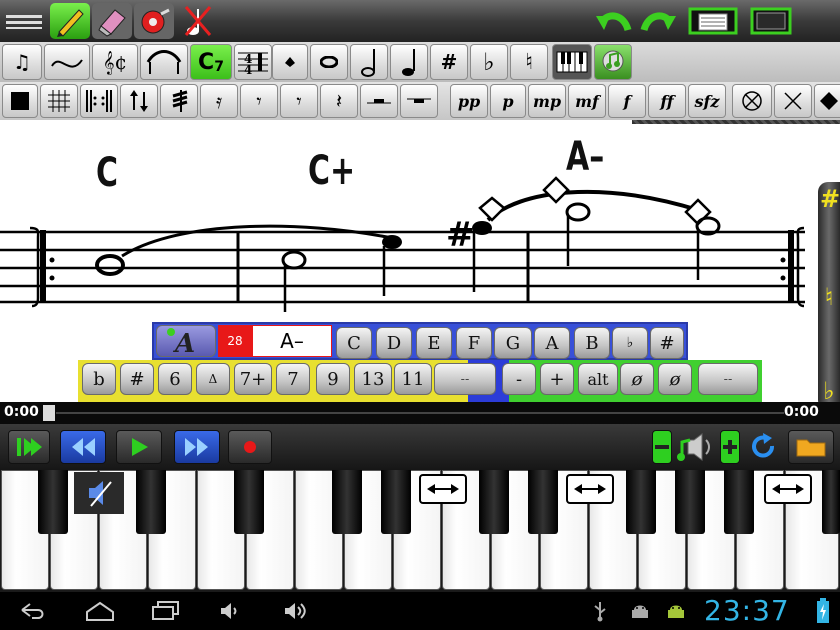 The image size is (840, 630). What do you see at coordinates (614, 21) in the screenshot?
I see `undo-icon` at bounding box center [614, 21].